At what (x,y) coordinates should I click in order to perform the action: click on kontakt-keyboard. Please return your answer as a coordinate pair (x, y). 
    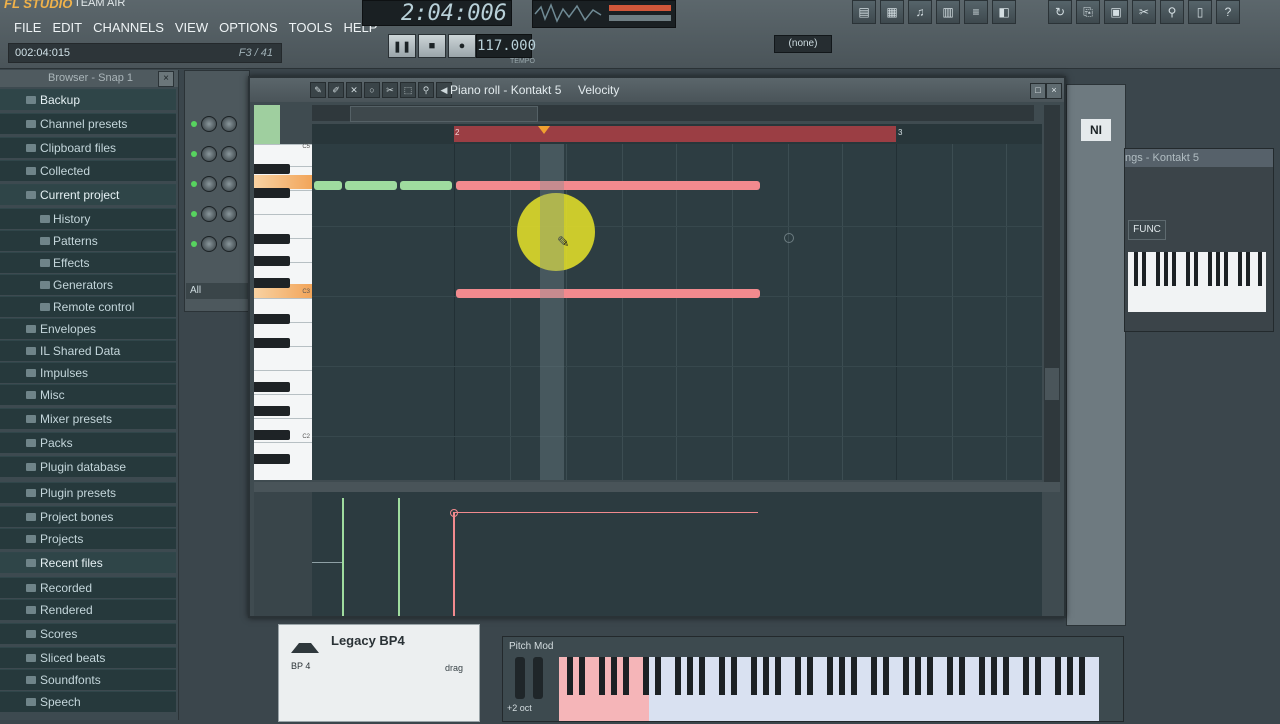
    Looking at the image, I should click on (1197, 282).